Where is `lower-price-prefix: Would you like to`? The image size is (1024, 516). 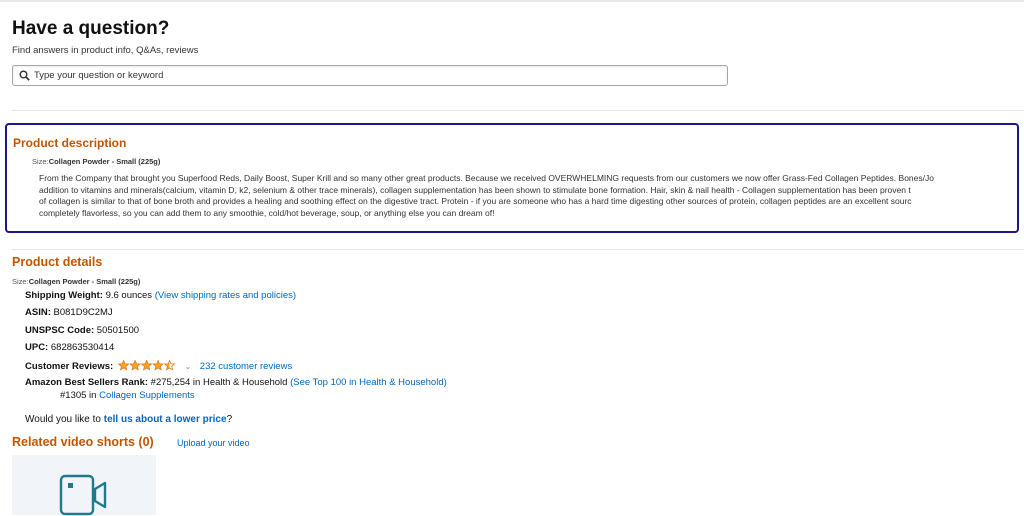
lower-price-prefix: Would you like to is located at coordinates (63, 419).